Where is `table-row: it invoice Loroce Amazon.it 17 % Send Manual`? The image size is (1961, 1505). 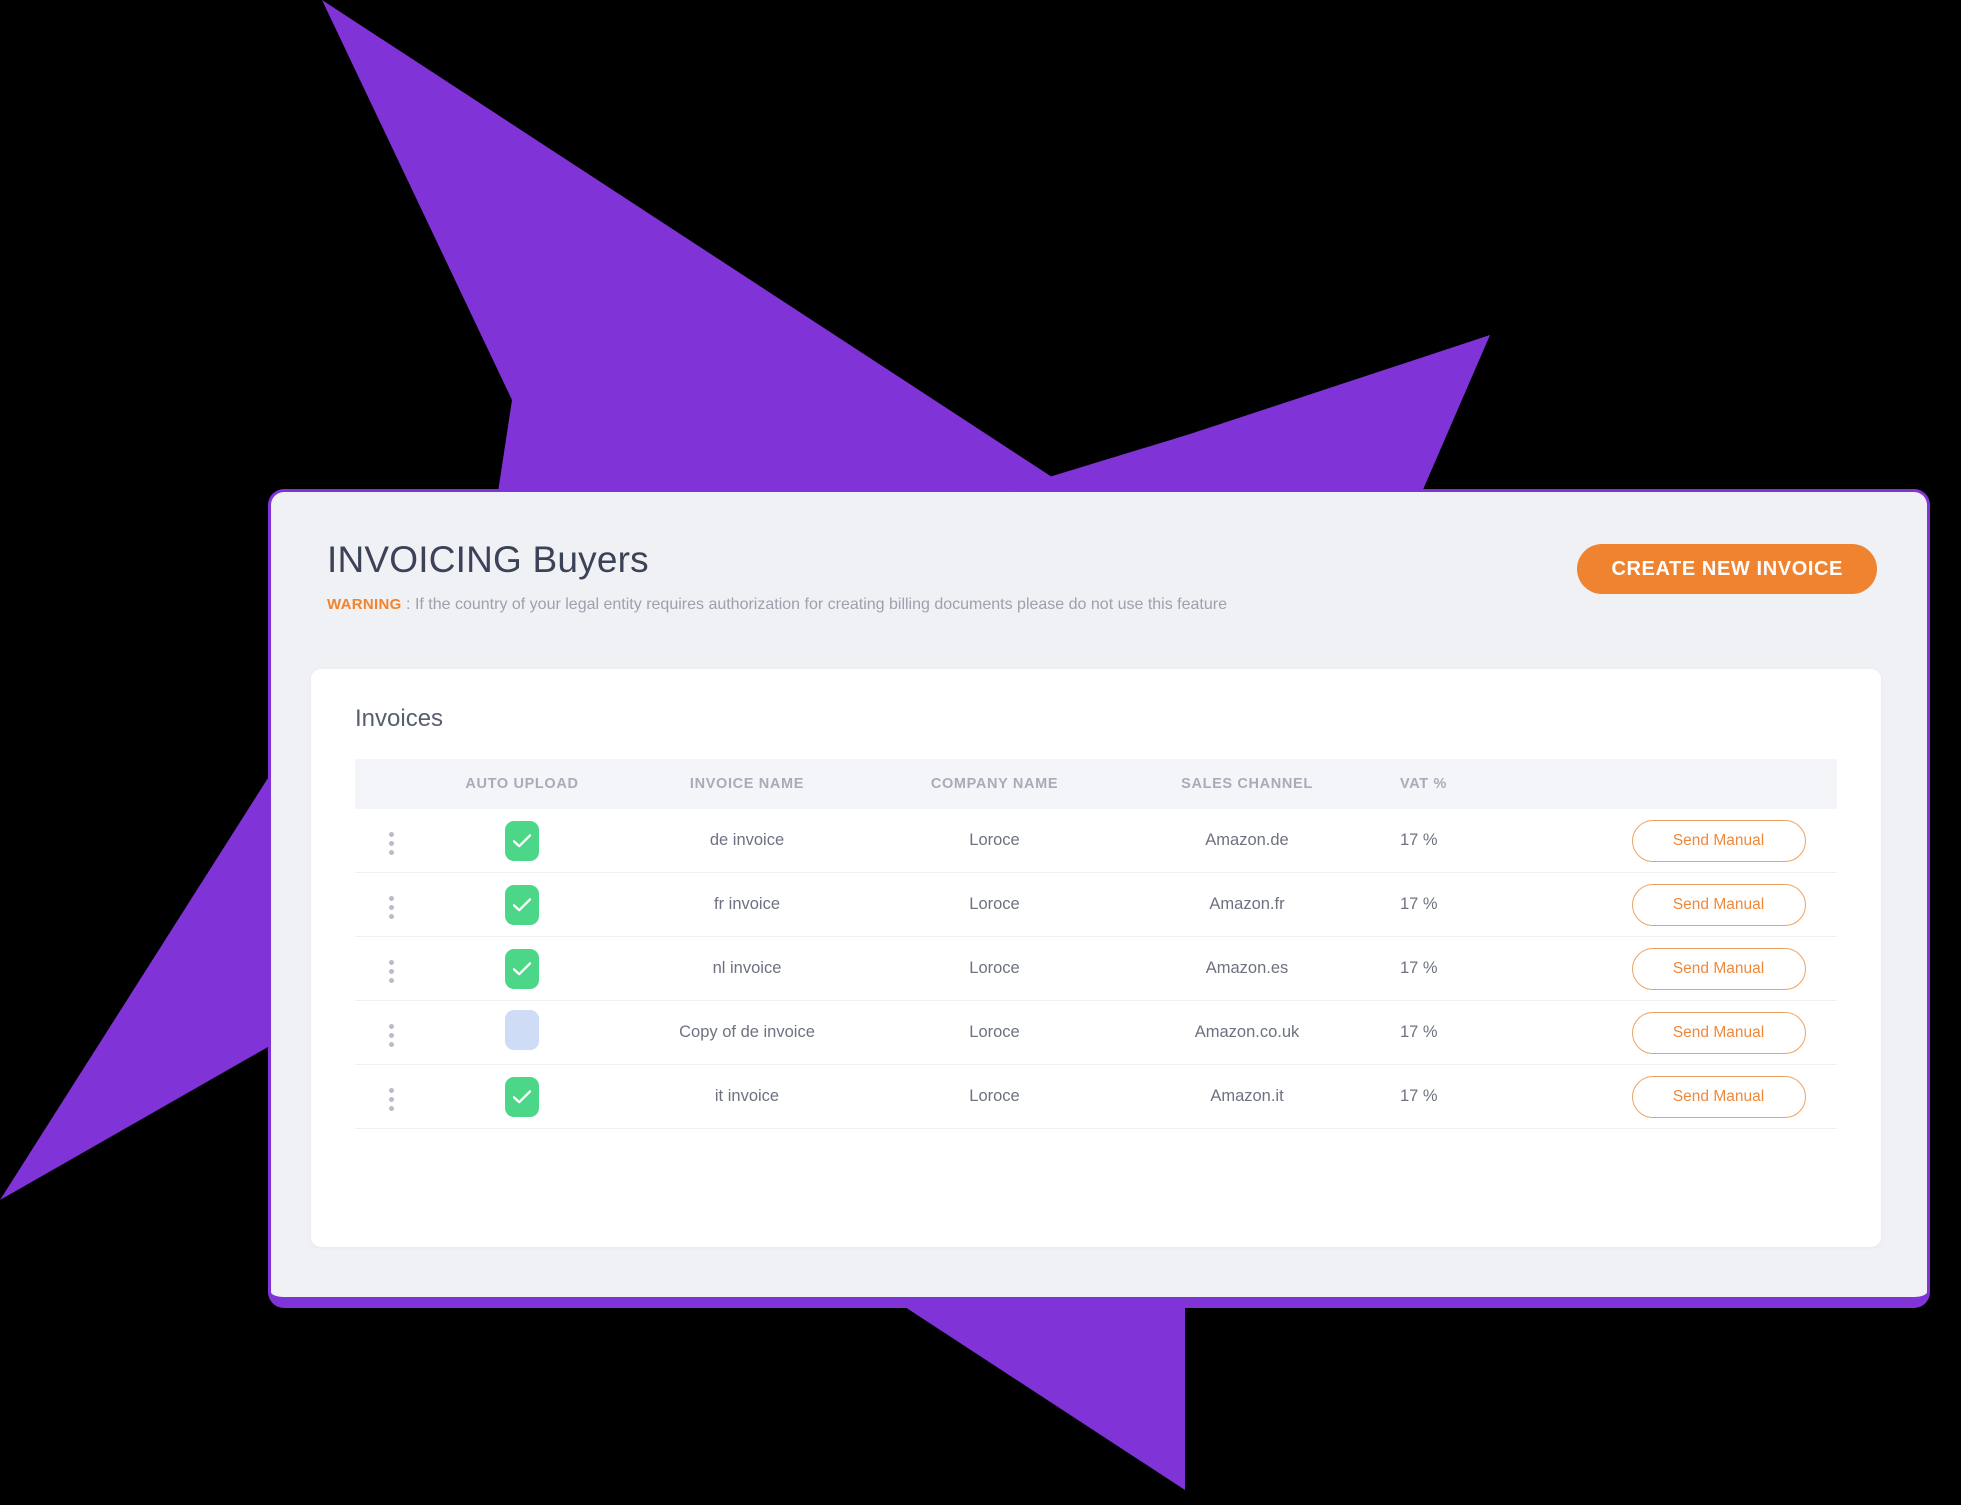
table-row: it invoice Loroce Amazon.it 17 % Send Manual is located at coordinates (1096, 1096).